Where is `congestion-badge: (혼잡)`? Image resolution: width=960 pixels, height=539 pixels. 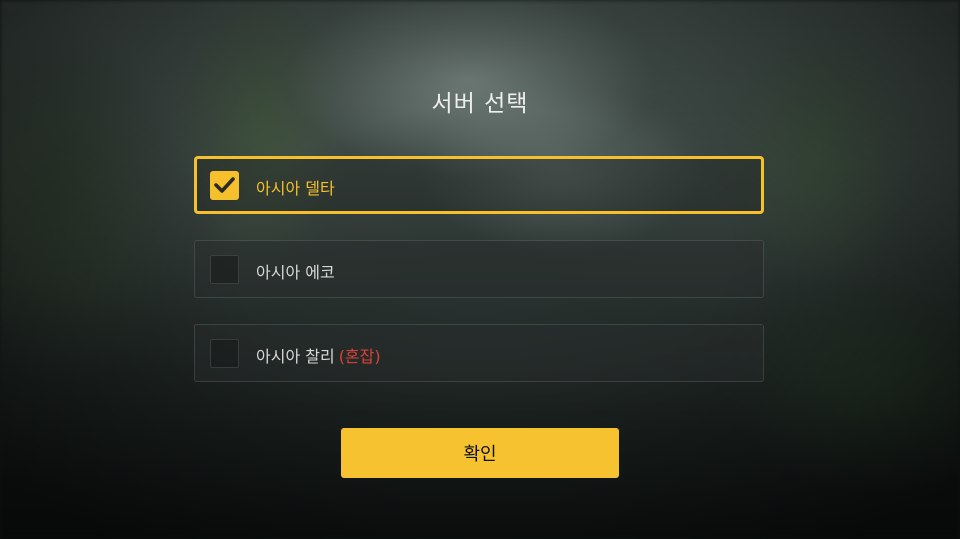 congestion-badge: (혼잡) is located at coordinates (359, 356).